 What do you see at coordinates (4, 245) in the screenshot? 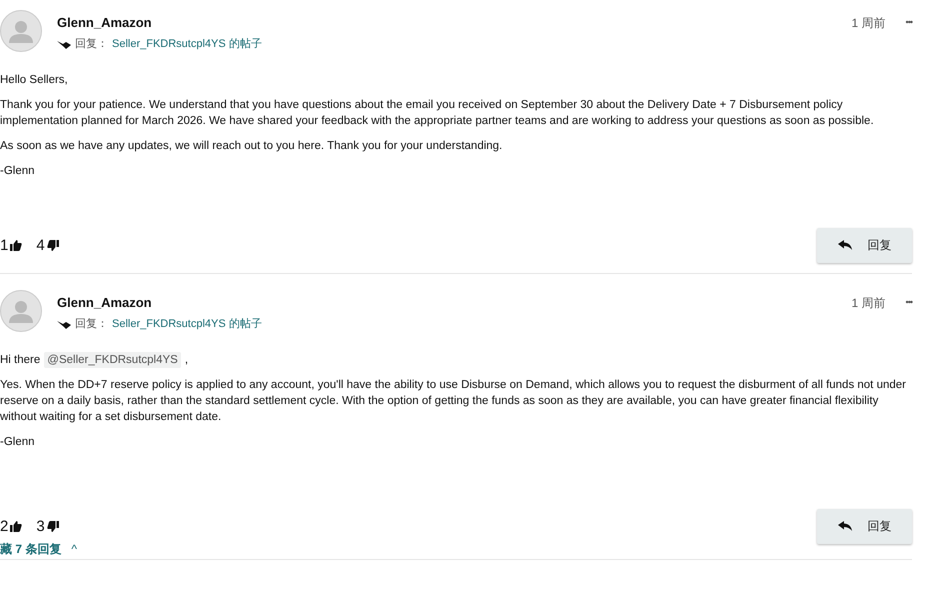
I see `like-count: 1` at bounding box center [4, 245].